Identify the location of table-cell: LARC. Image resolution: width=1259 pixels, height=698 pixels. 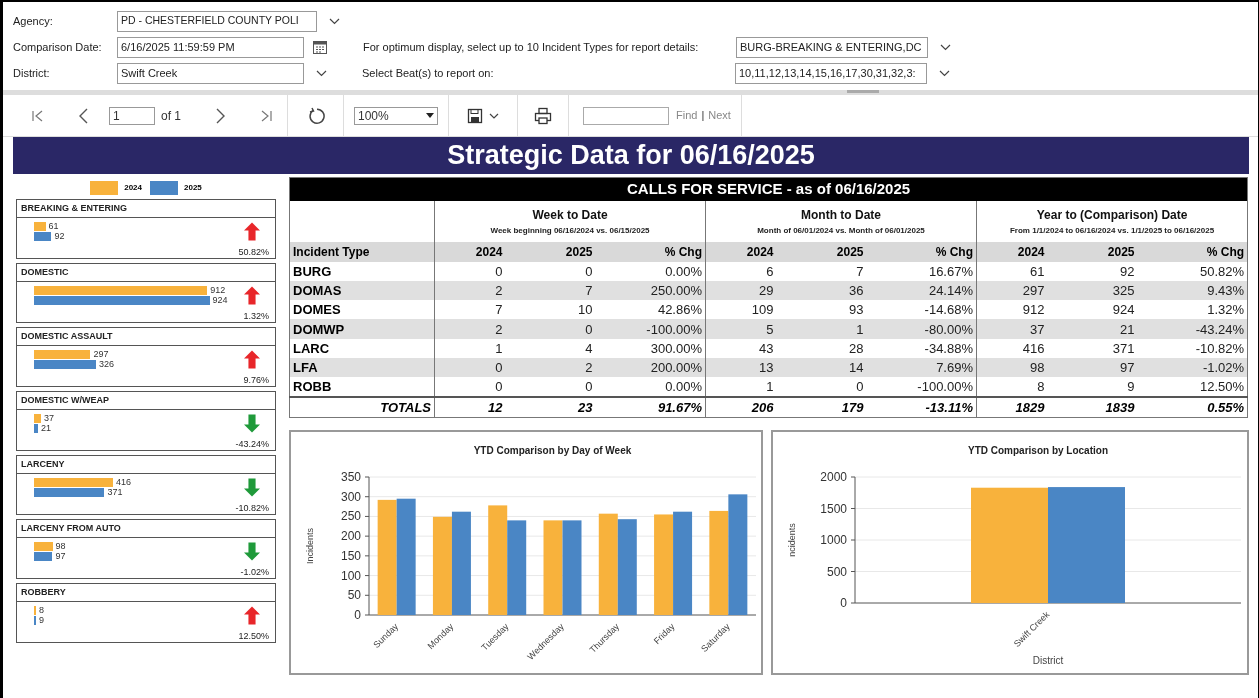
(362, 348).